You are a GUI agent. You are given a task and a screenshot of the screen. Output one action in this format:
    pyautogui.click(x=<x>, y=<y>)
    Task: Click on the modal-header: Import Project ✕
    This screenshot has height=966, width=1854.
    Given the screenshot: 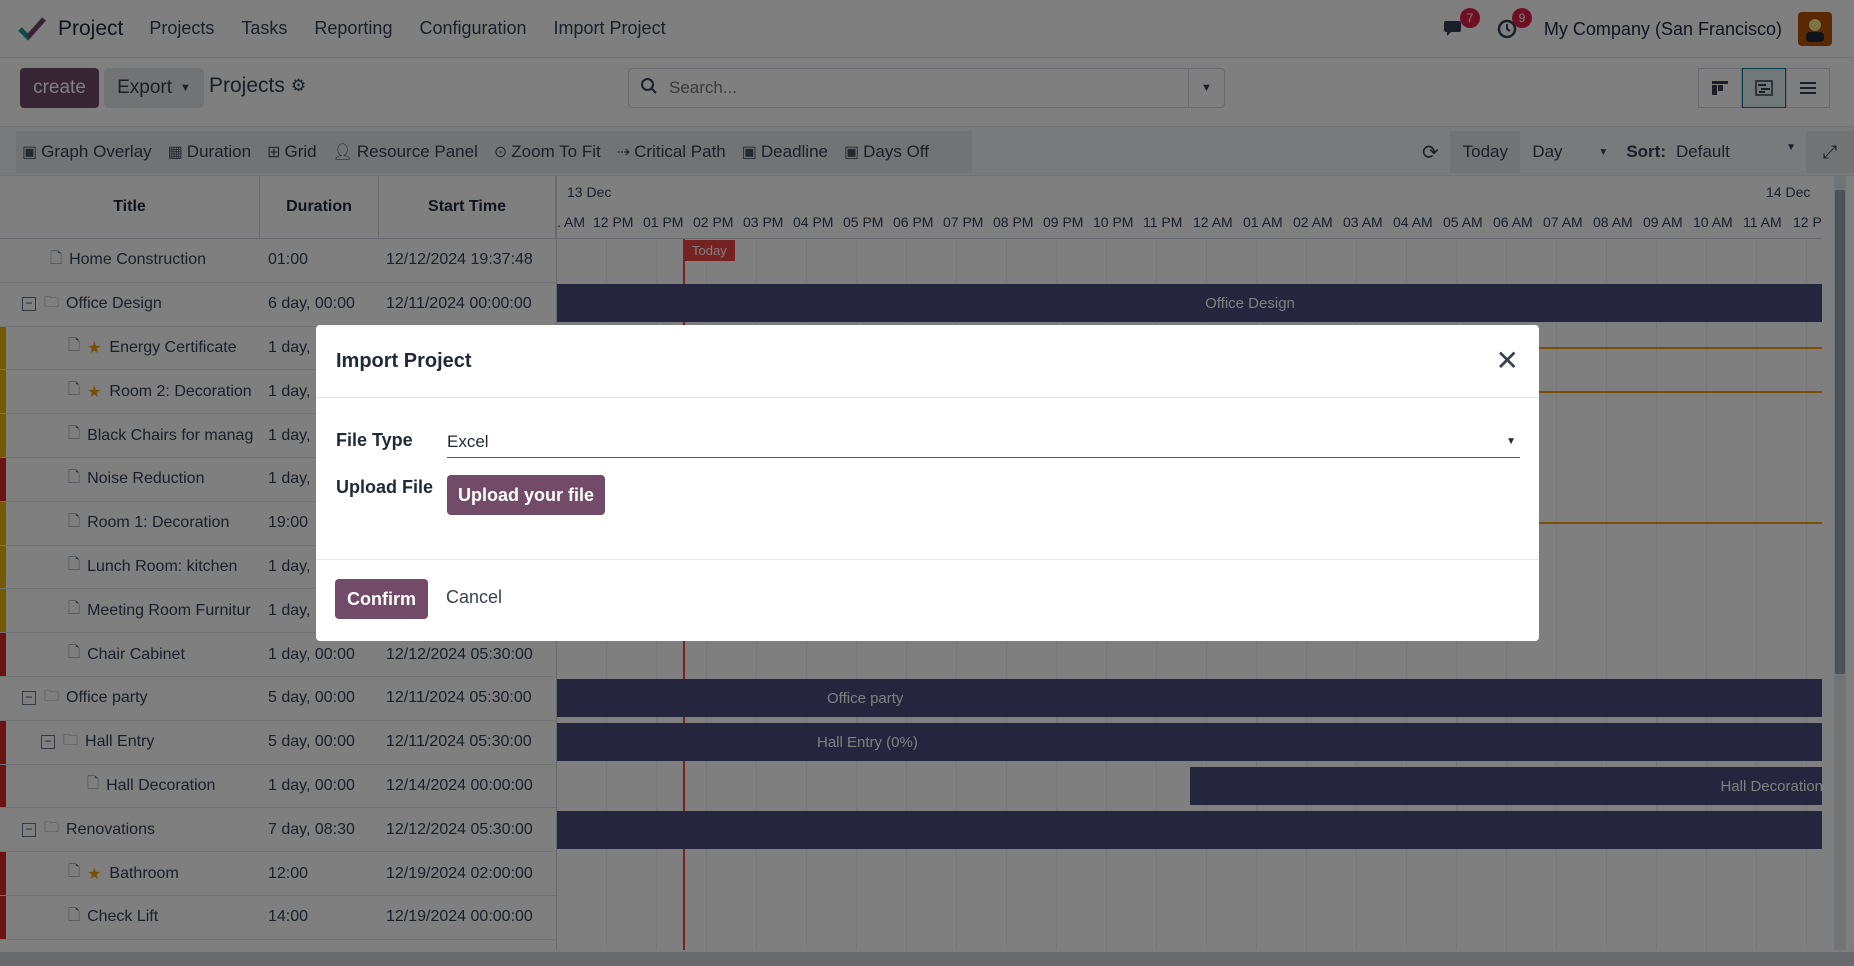 What is the action you would take?
    pyautogui.click(x=927, y=361)
    